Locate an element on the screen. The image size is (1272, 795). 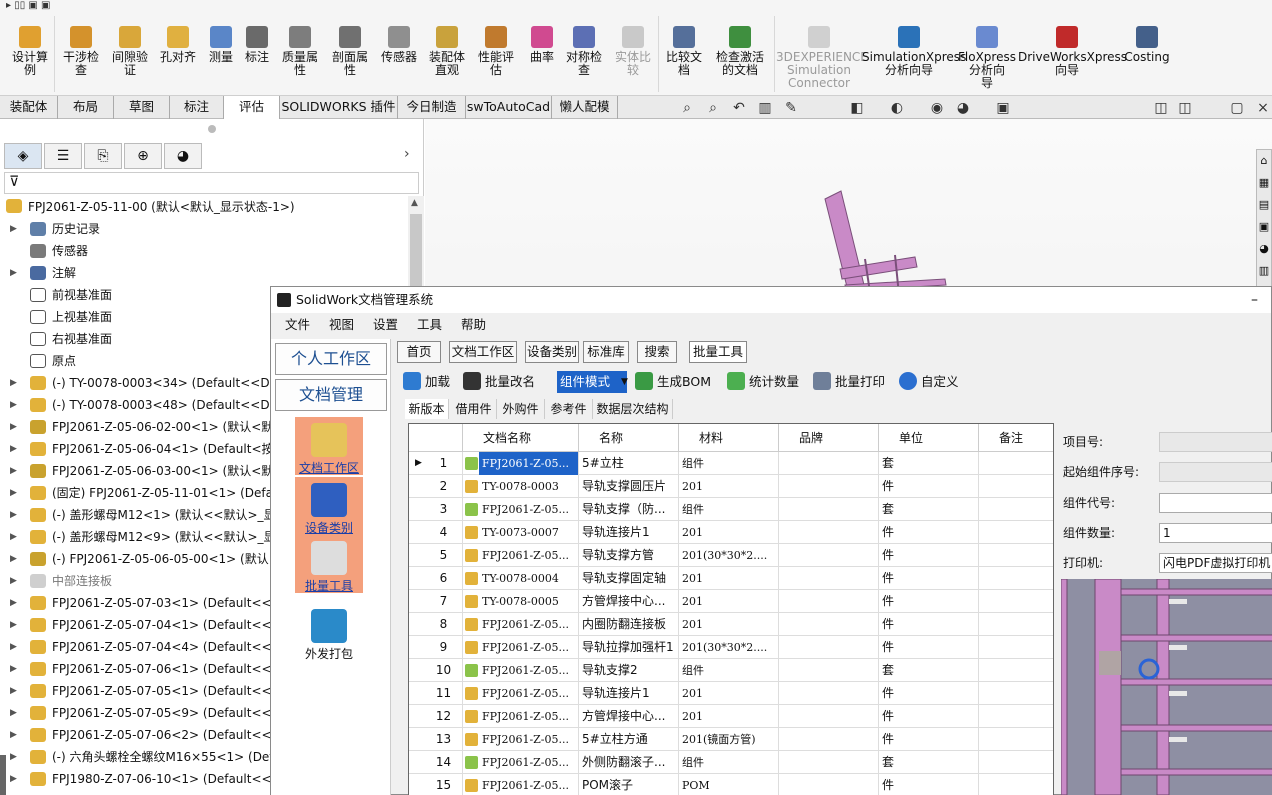
panel-grip-icon is located at coordinates (212, 129).